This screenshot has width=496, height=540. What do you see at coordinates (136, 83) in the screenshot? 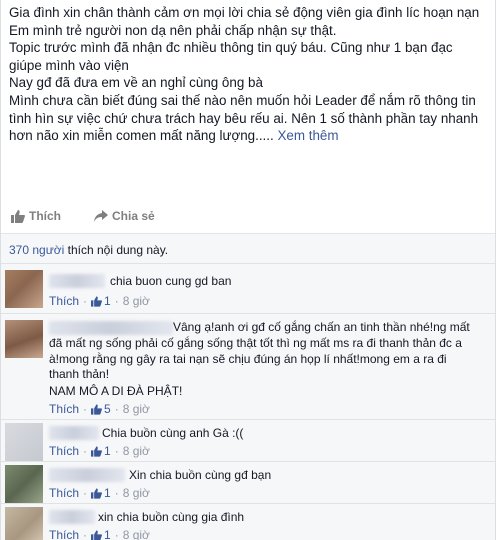
I see `post-paragraph: Nay gđ đã đưa em về an nghỉ cùng ông bà` at bounding box center [136, 83].